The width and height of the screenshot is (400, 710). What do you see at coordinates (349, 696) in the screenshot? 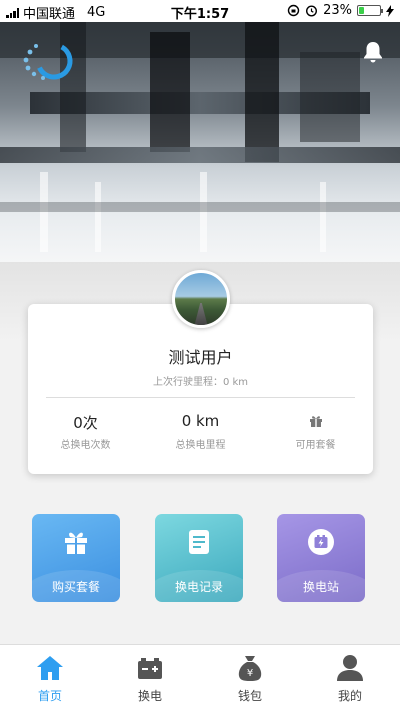
I see `tab-label: 我的` at bounding box center [349, 696].